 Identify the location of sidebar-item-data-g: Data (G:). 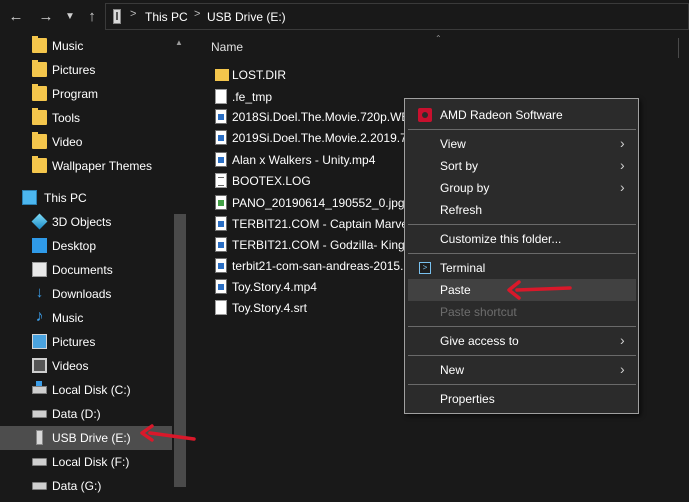
(86, 486).